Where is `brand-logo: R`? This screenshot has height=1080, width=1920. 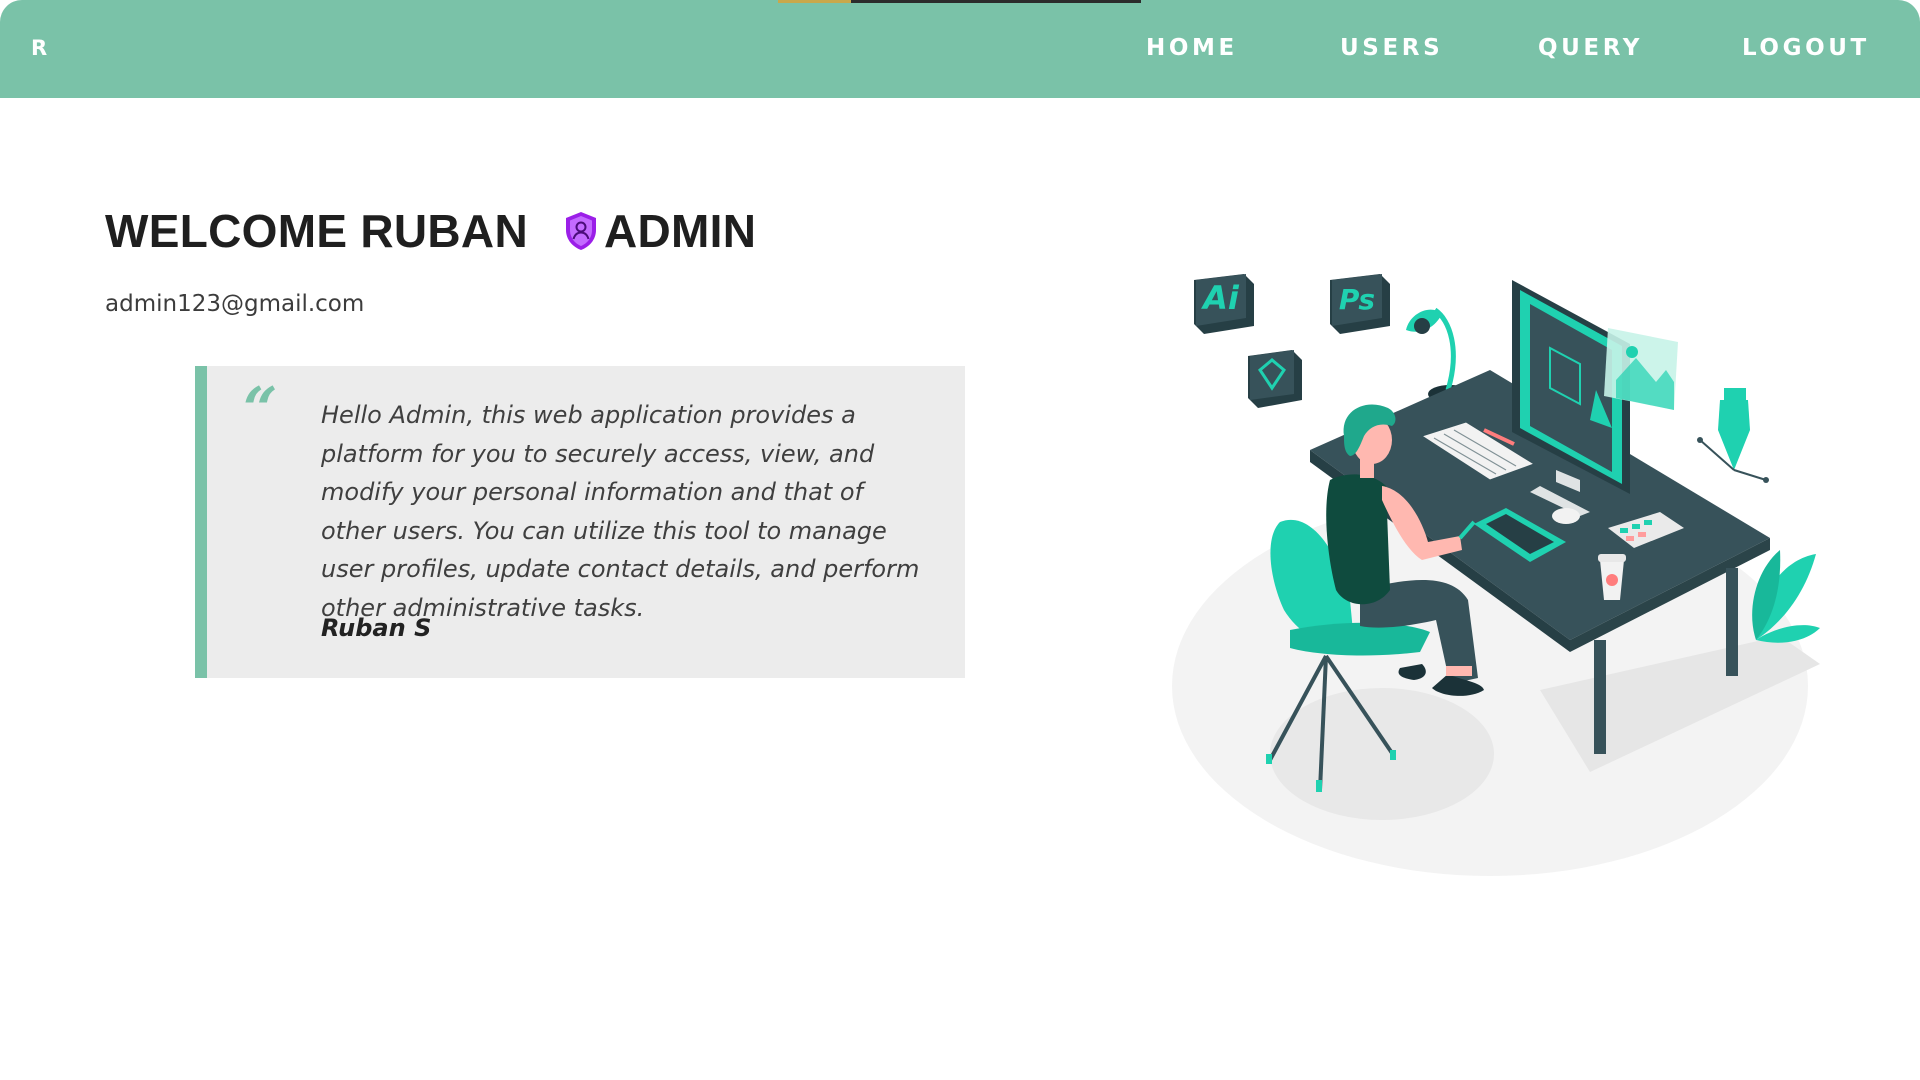
brand-logo: R is located at coordinates (39, 48).